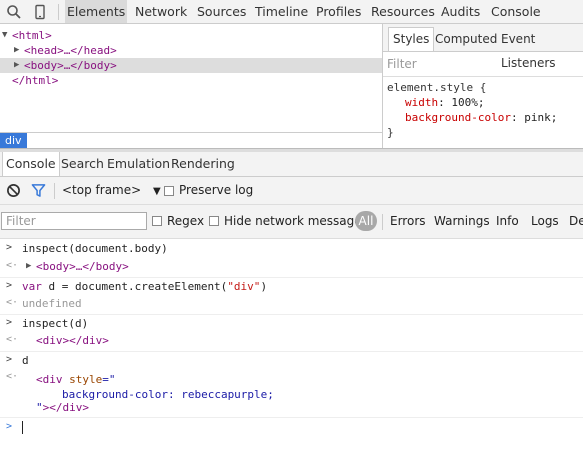  Describe the element at coordinates (191, 65) in the screenshot. I see `dom-node-body: ▶ <body>…</body>` at that location.